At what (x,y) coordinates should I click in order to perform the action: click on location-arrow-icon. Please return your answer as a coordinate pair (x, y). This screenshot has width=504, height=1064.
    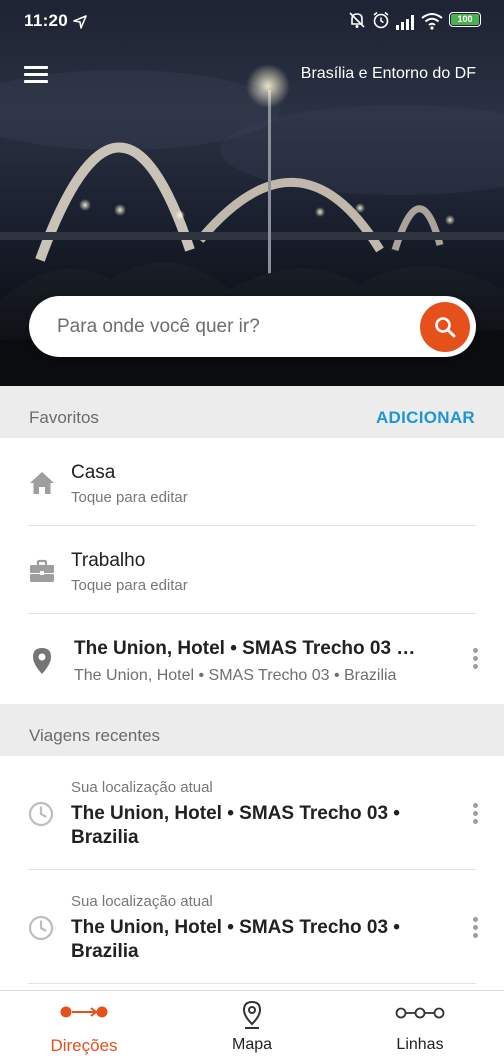
    Looking at the image, I should click on (80, 22).